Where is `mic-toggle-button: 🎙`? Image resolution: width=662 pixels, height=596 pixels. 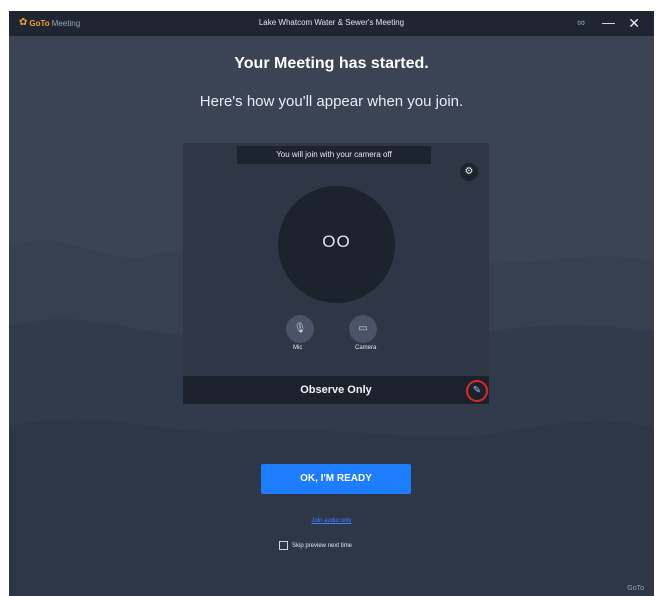 mic-toggle-button: 🎙 is located at coordinates (300, 329).